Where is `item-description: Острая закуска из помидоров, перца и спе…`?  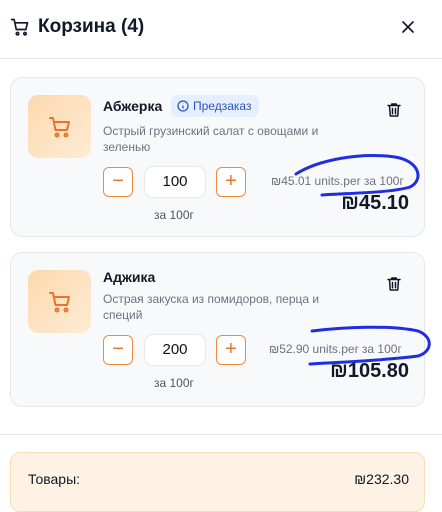
item-description: Острая закуска из помидоров, перца и спе… is located at coordinates (211, 307).